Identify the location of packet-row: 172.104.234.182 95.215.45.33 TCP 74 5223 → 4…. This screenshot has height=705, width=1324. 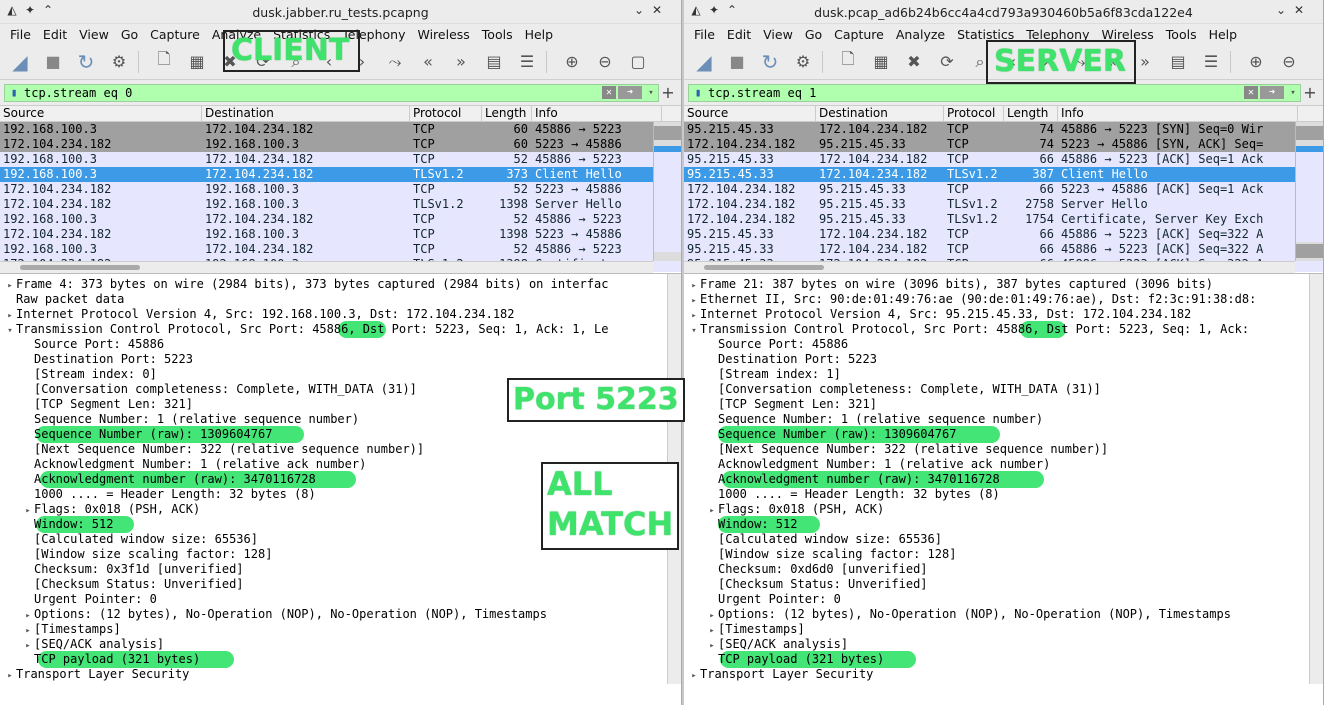
(1003, 144).